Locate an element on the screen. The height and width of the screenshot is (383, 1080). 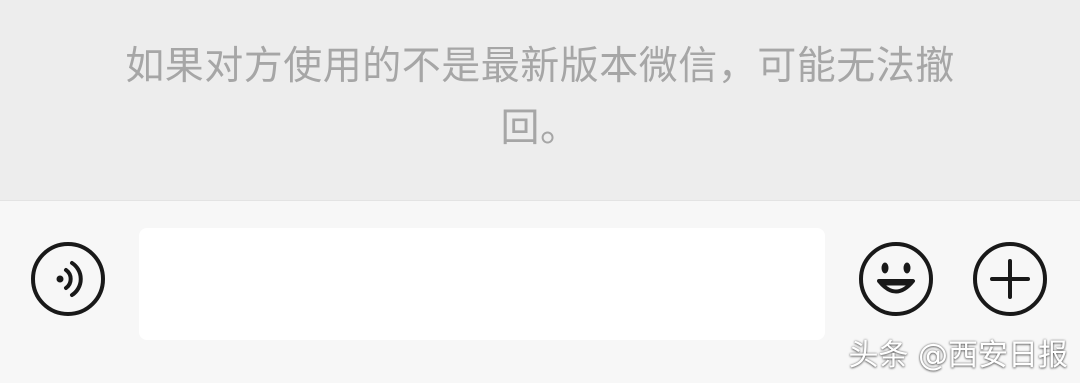
smiley-icon is located at coordinates (896, 279).